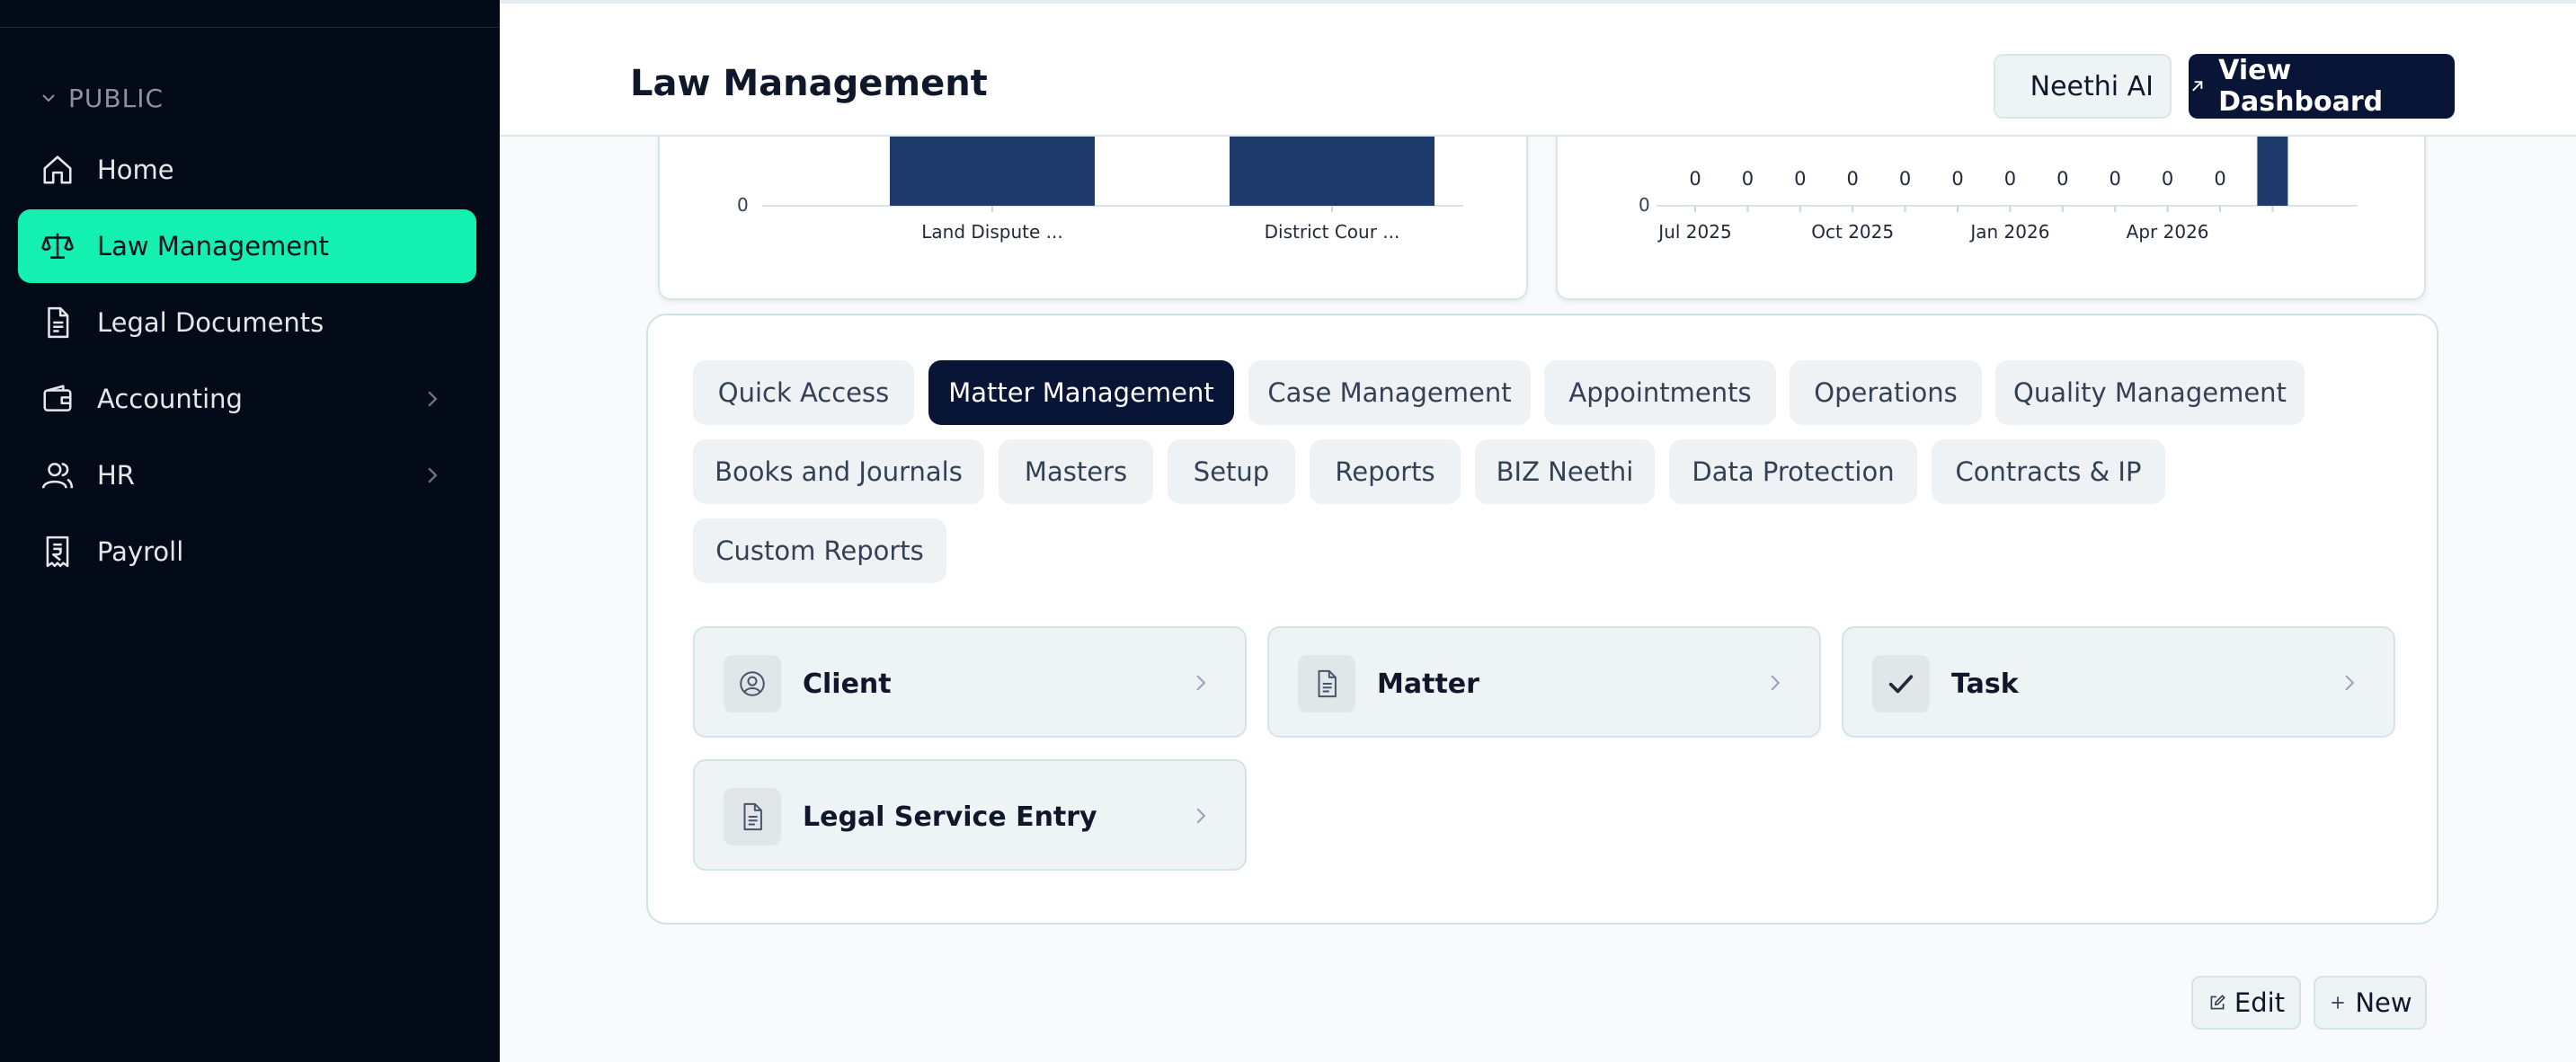  I want to click on tile-matter: Matter, so click(1544, 682).